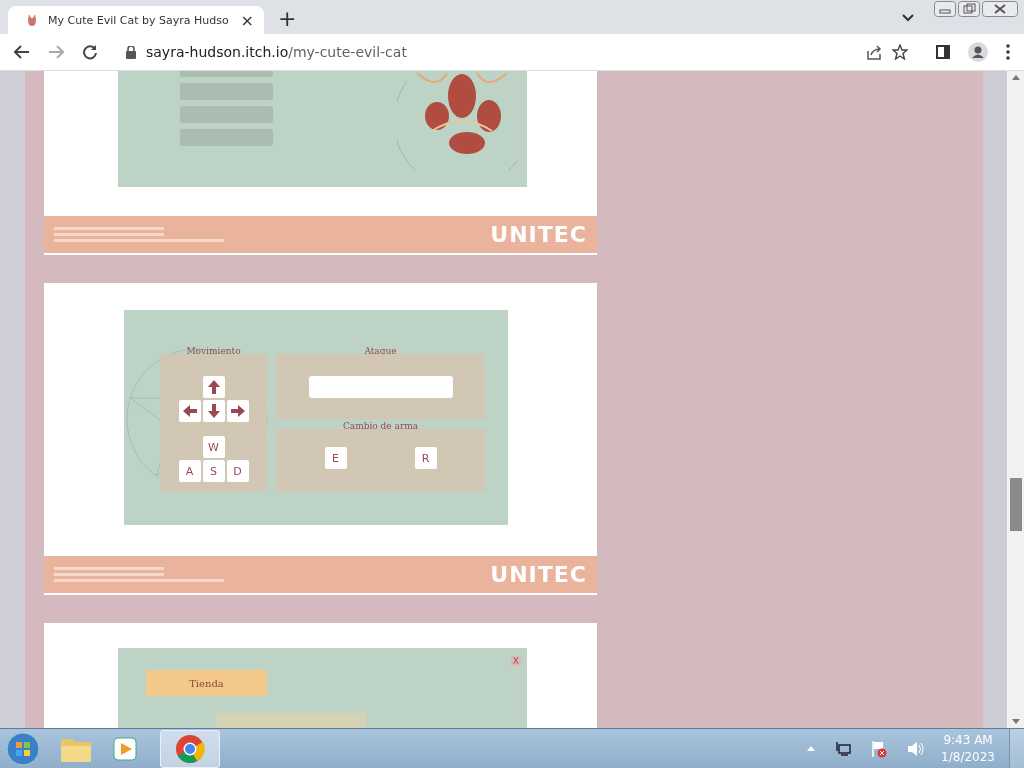 The height and width of the screenshot is (768, 1024). What do you see at coordinates (916, 748) in the screenshot?
I see `speaker-icon` at bounding box center [916, 748].